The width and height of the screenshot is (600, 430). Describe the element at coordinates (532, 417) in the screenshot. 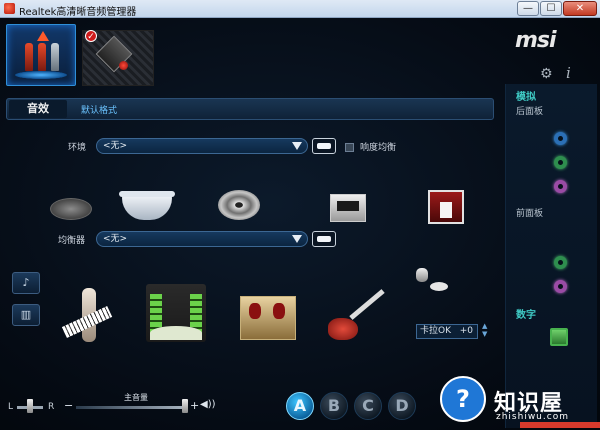

I see `watermark-url: zhishiwu.com` at that location.